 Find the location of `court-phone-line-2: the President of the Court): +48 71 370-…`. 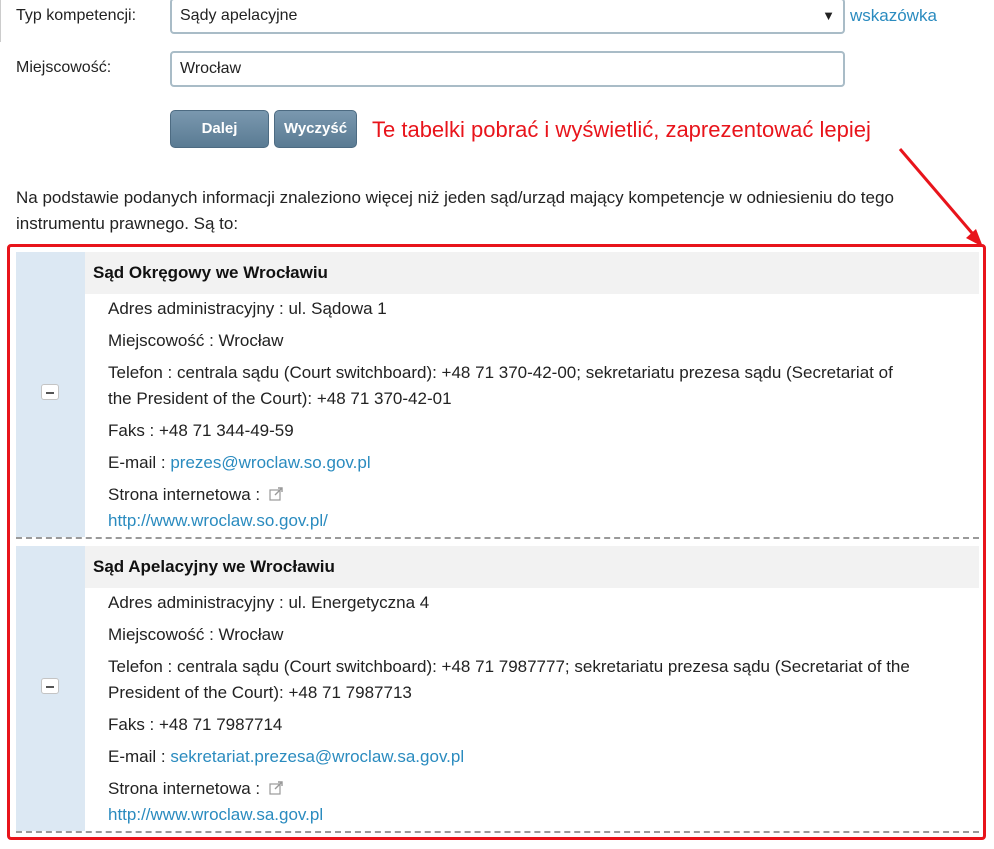

court-phone-line-2: the President of the Court): +48 71 370-… is located at coordinates (280, 398).